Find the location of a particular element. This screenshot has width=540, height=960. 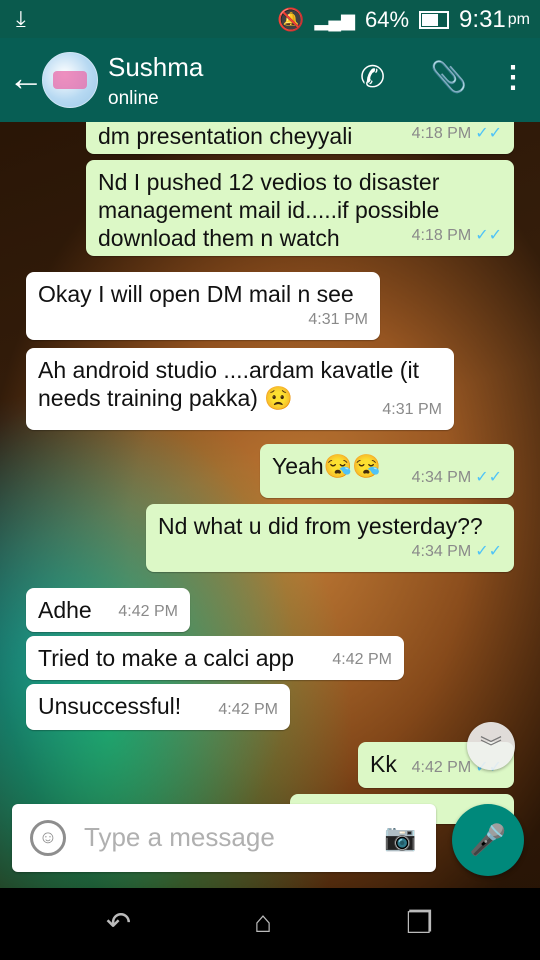

message-bubble: Unsuccessful! 4:42 PM is located at coordinates (158, 707).